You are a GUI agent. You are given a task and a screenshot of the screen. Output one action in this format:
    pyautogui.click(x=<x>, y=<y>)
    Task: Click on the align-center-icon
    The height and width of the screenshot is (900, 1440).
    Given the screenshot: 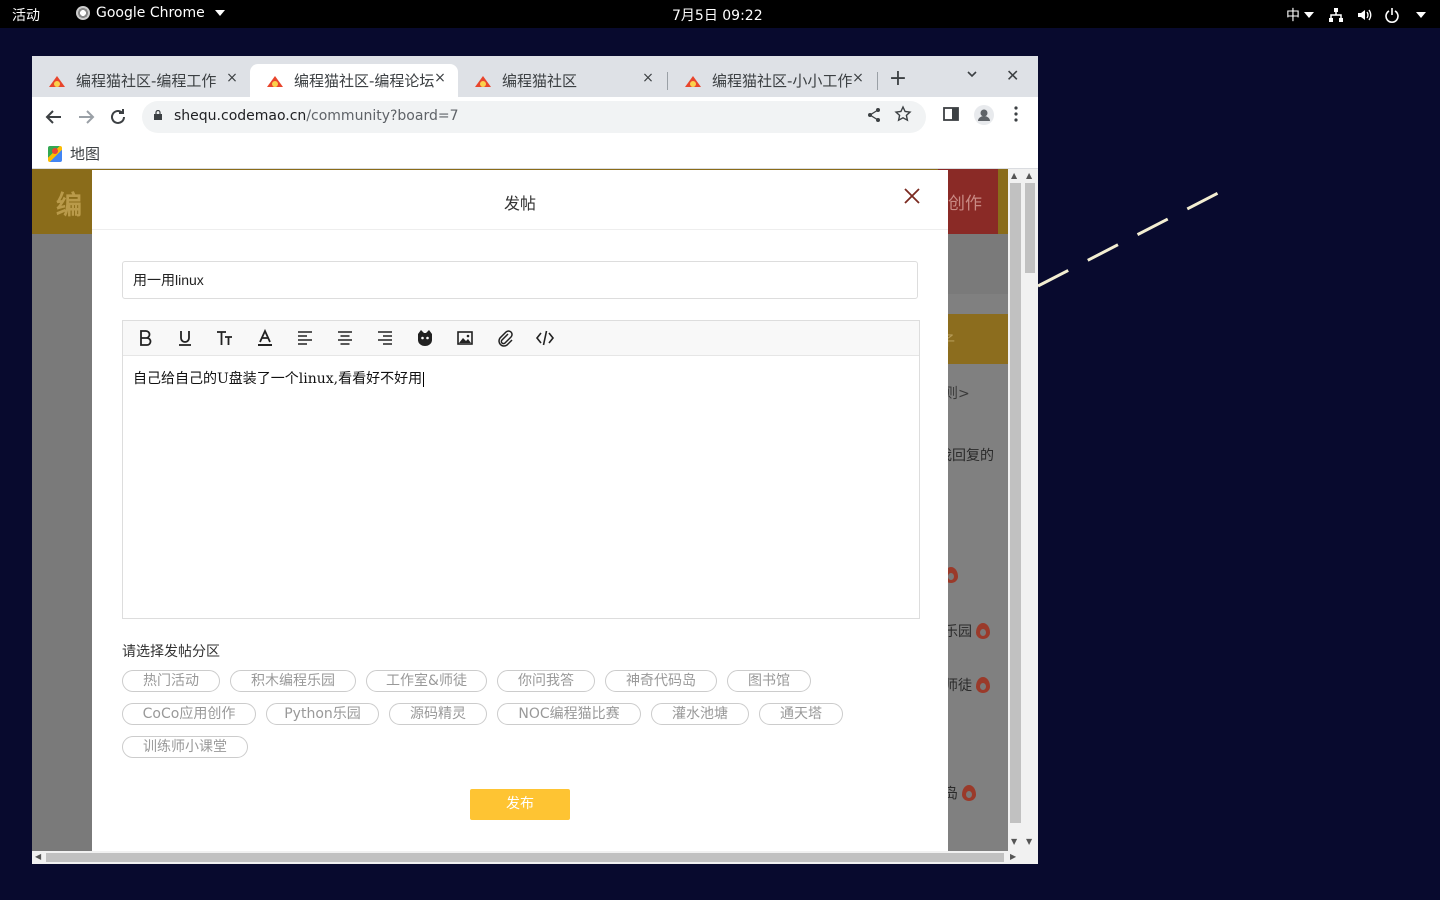 What is the action you would take?
    pyautogui.click(x=345, y=338)
    